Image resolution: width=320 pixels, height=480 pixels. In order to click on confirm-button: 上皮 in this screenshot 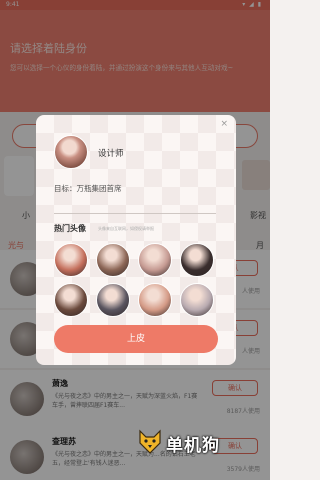, I will do `click(136, 339)`.